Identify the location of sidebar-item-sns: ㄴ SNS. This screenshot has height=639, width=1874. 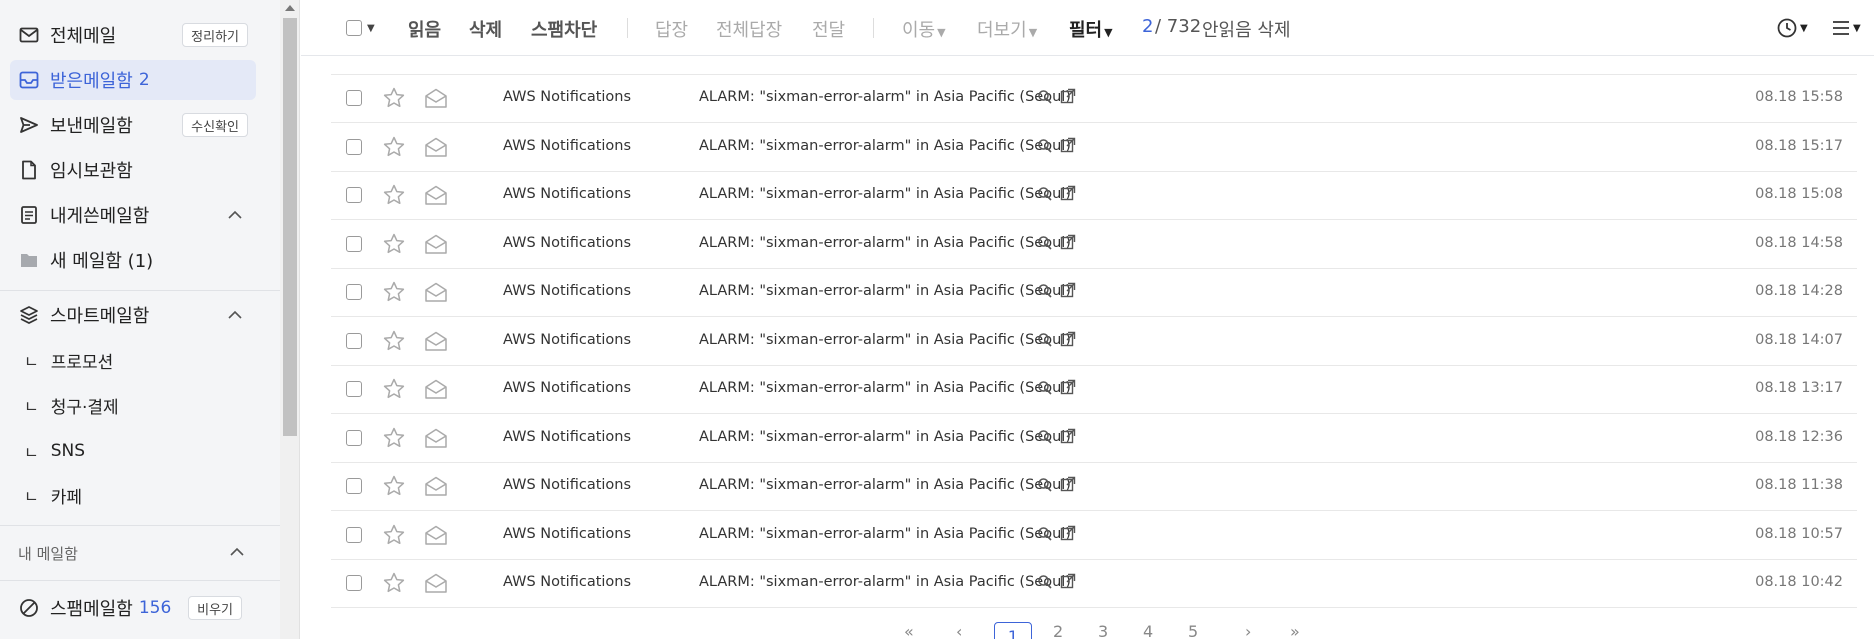
(54, 451).